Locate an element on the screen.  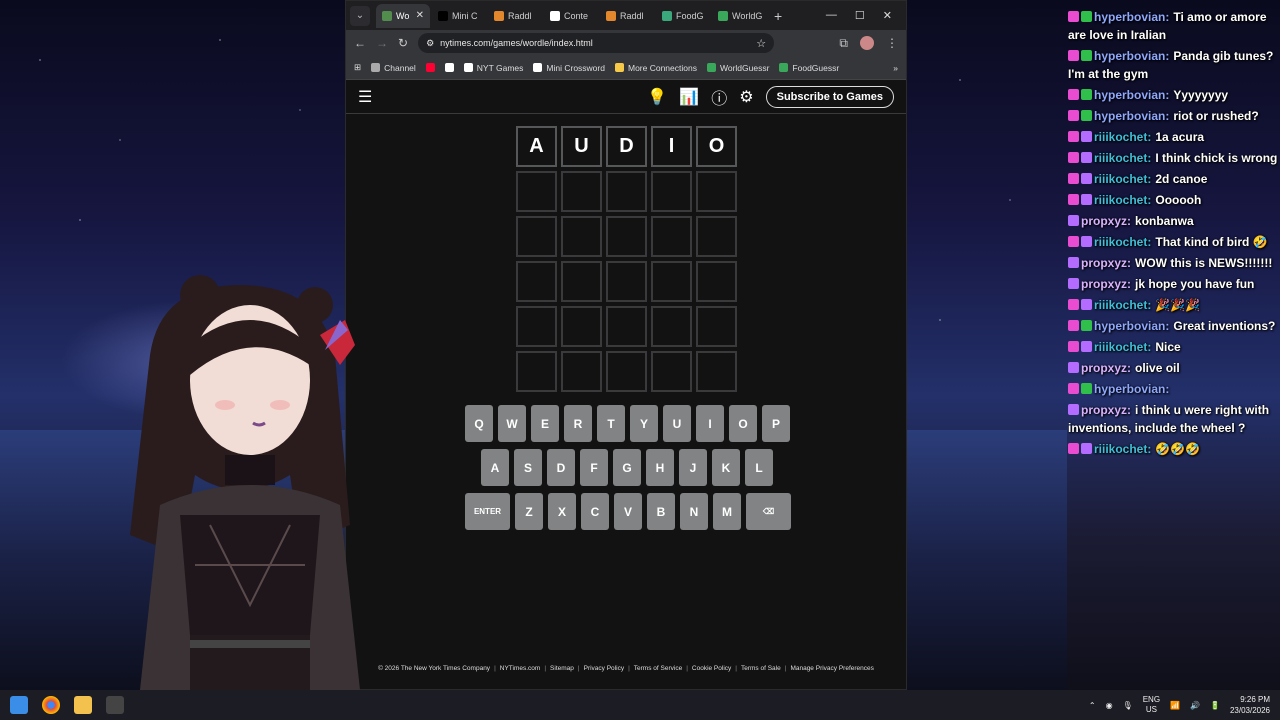
more-menu-icon: ⋮ is located at coordinates (892, 43).